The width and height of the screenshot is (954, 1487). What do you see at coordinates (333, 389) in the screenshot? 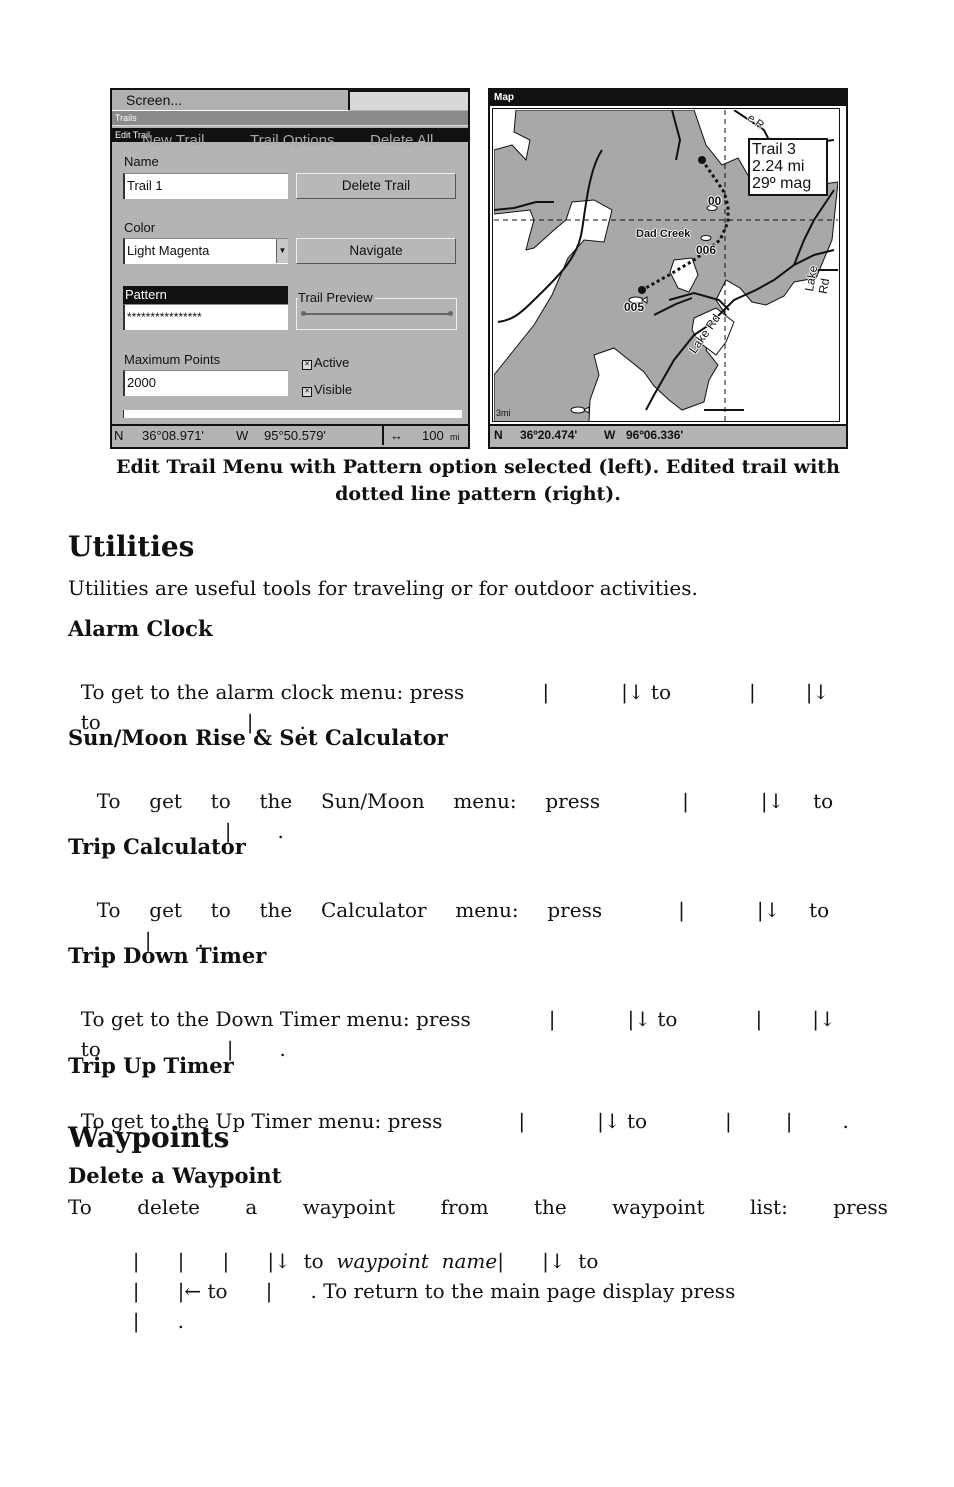
I see `visible-label: Visible` at bounding box center [333, 389].